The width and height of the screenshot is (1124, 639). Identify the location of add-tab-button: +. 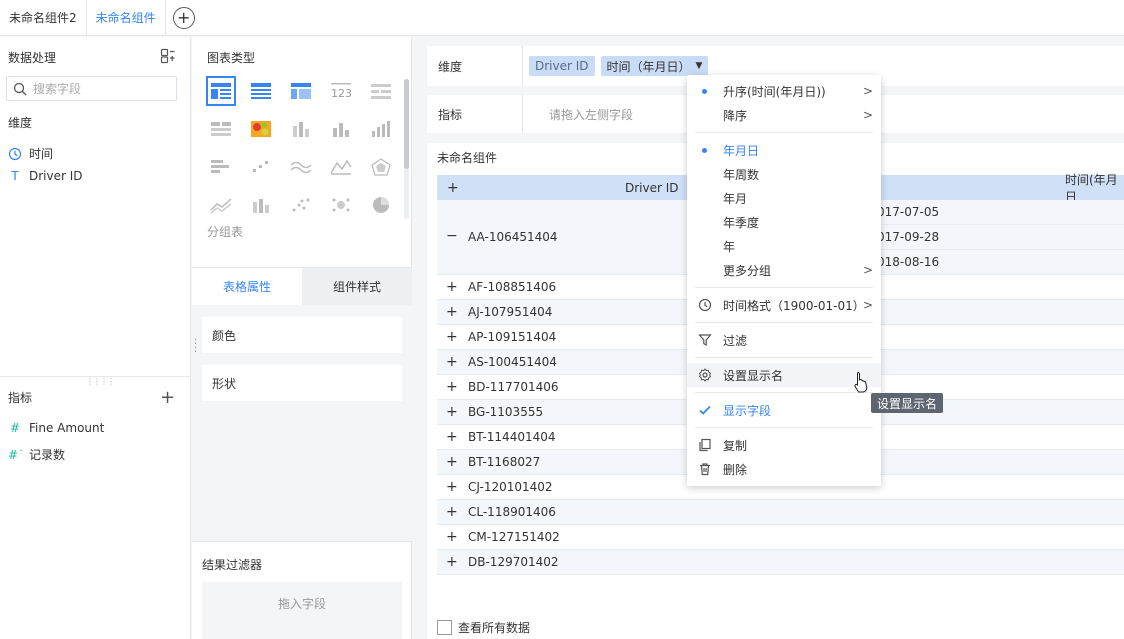
(184, 17).